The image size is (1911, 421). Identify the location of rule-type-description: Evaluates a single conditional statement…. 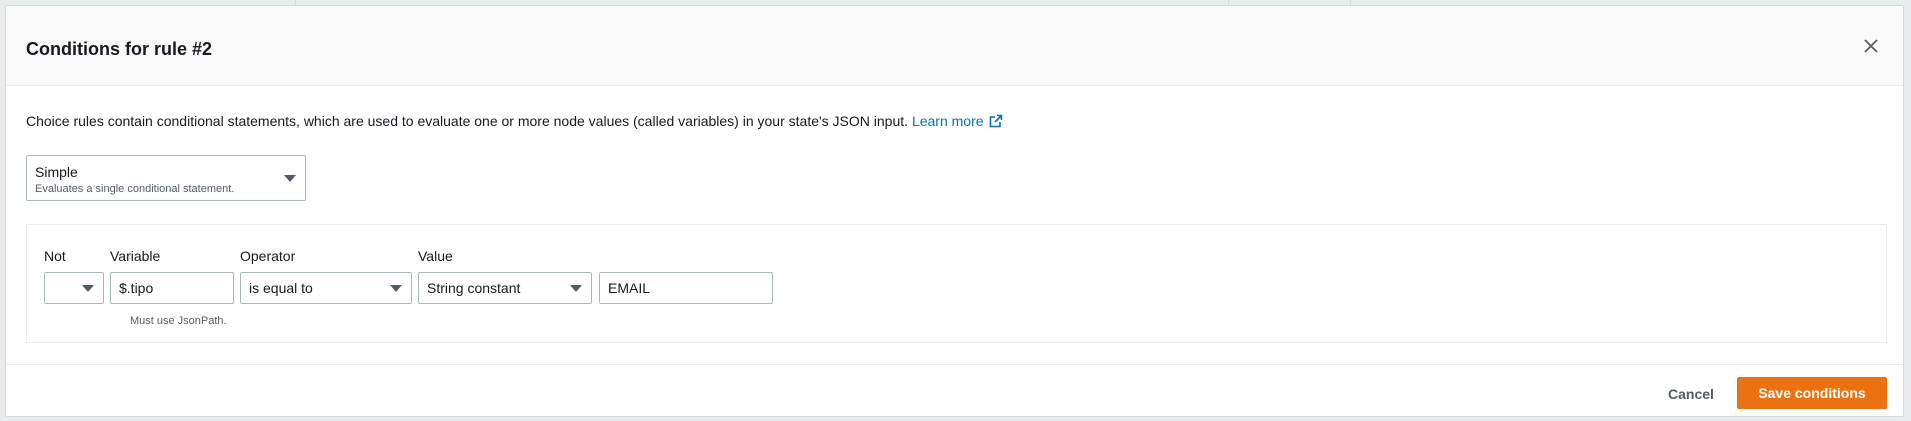
(135, 189).